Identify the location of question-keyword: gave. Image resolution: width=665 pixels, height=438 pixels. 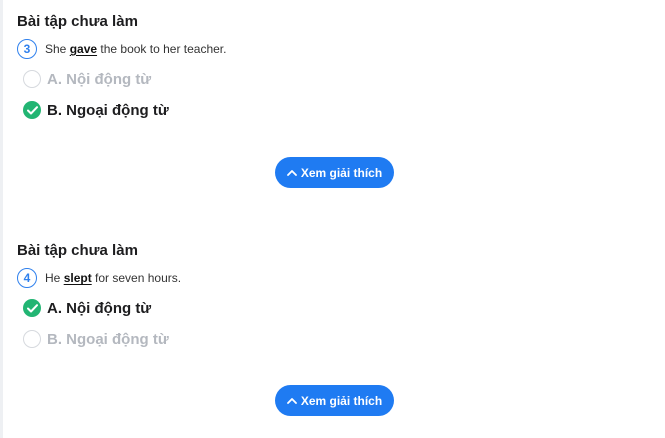
(83, 49).